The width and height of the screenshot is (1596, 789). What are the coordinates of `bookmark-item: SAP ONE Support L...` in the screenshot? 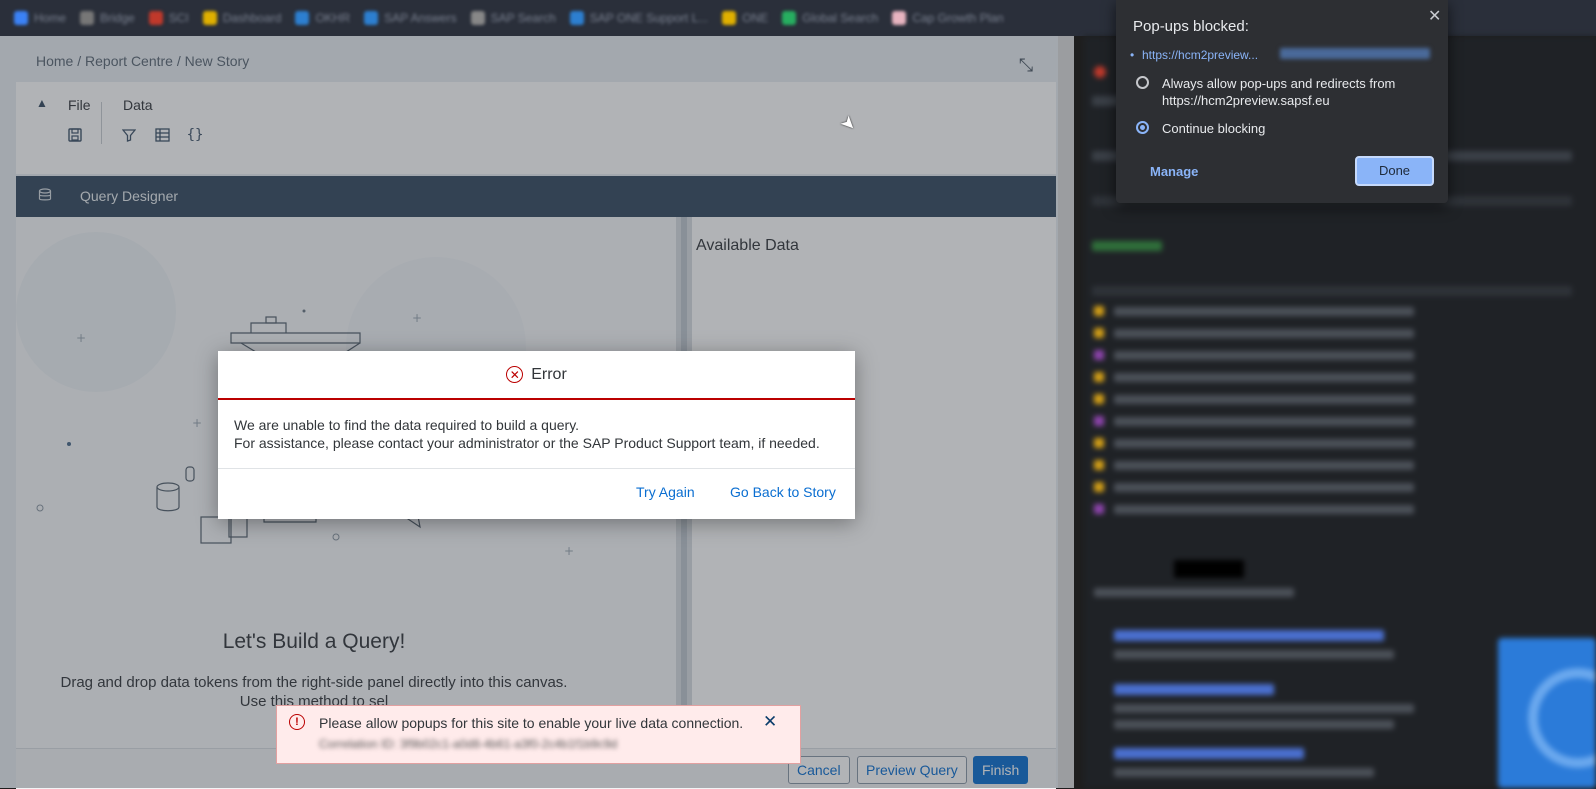 It's located at (639, 18).